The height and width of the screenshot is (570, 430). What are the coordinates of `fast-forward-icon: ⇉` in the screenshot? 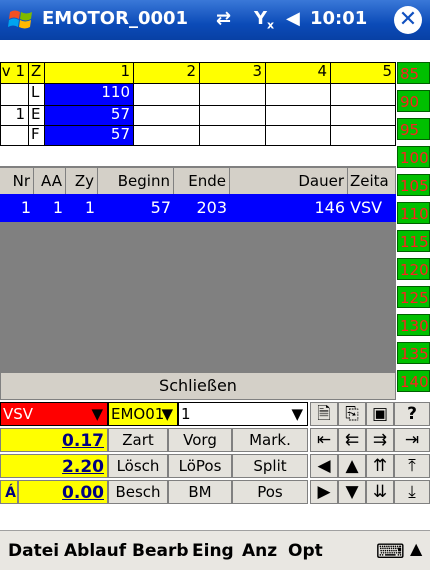 It's located at (380, 440).